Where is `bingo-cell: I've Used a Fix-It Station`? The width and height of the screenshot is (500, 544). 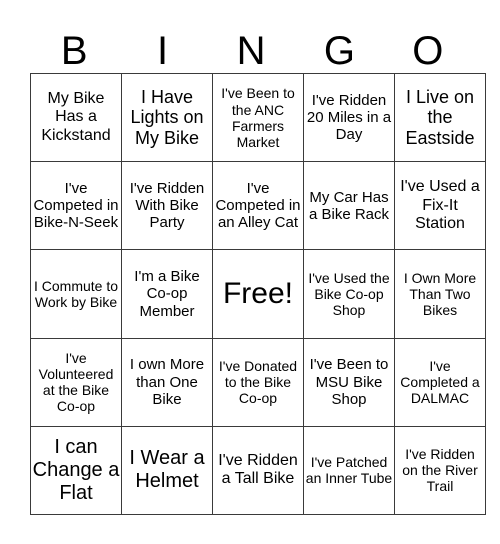
bingo-cell: I've Used a Fix-It Station is located at coordinates (440, 206).